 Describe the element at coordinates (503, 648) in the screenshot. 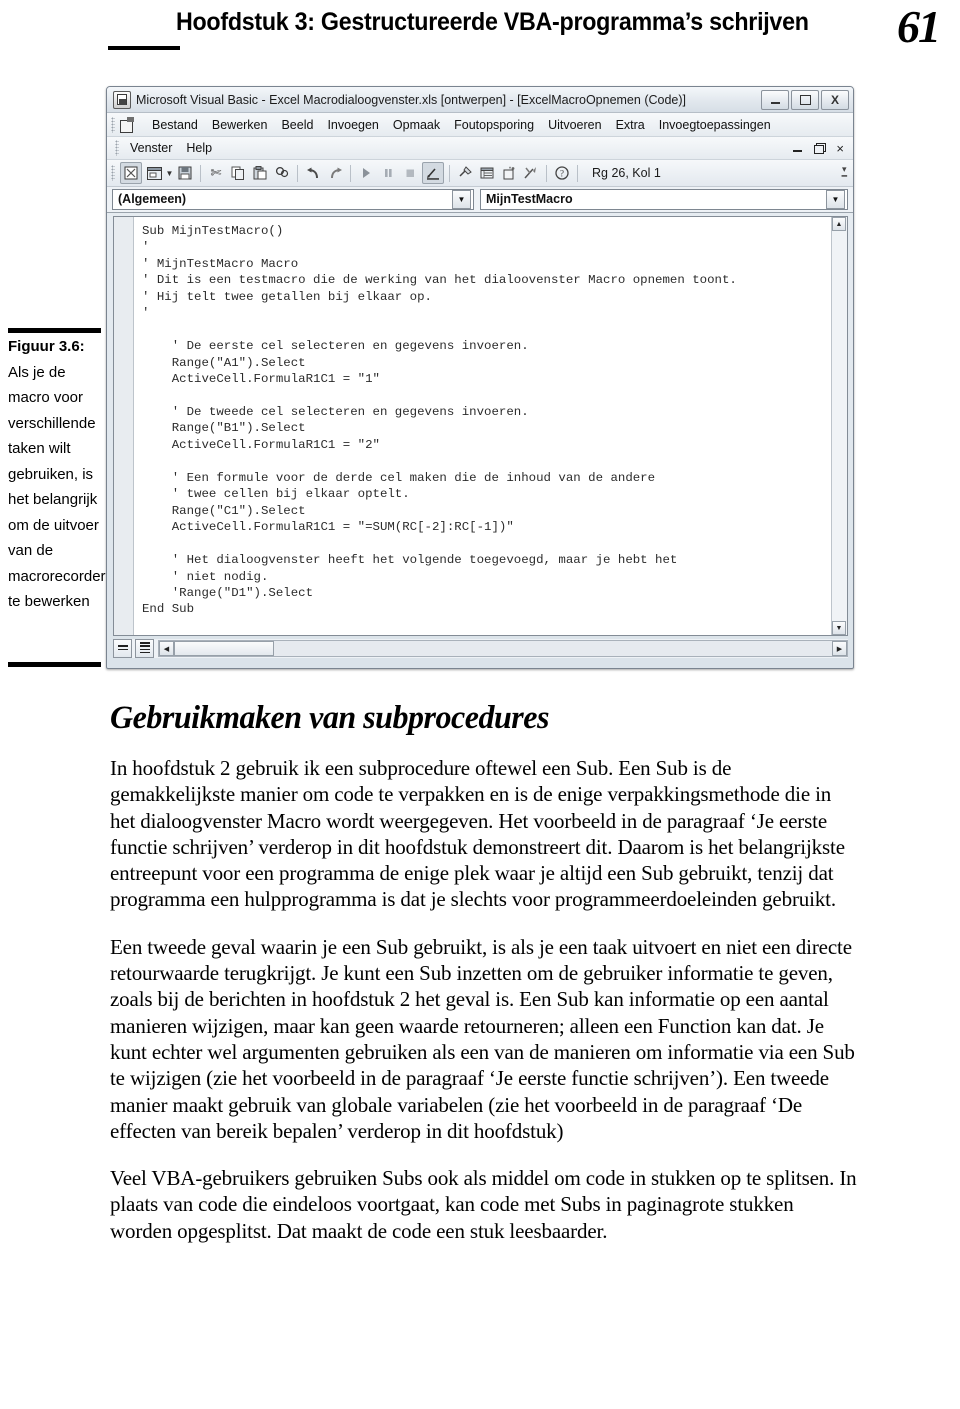

I see `code-horizontal-scrollbar: ◀ ▶` at that location.